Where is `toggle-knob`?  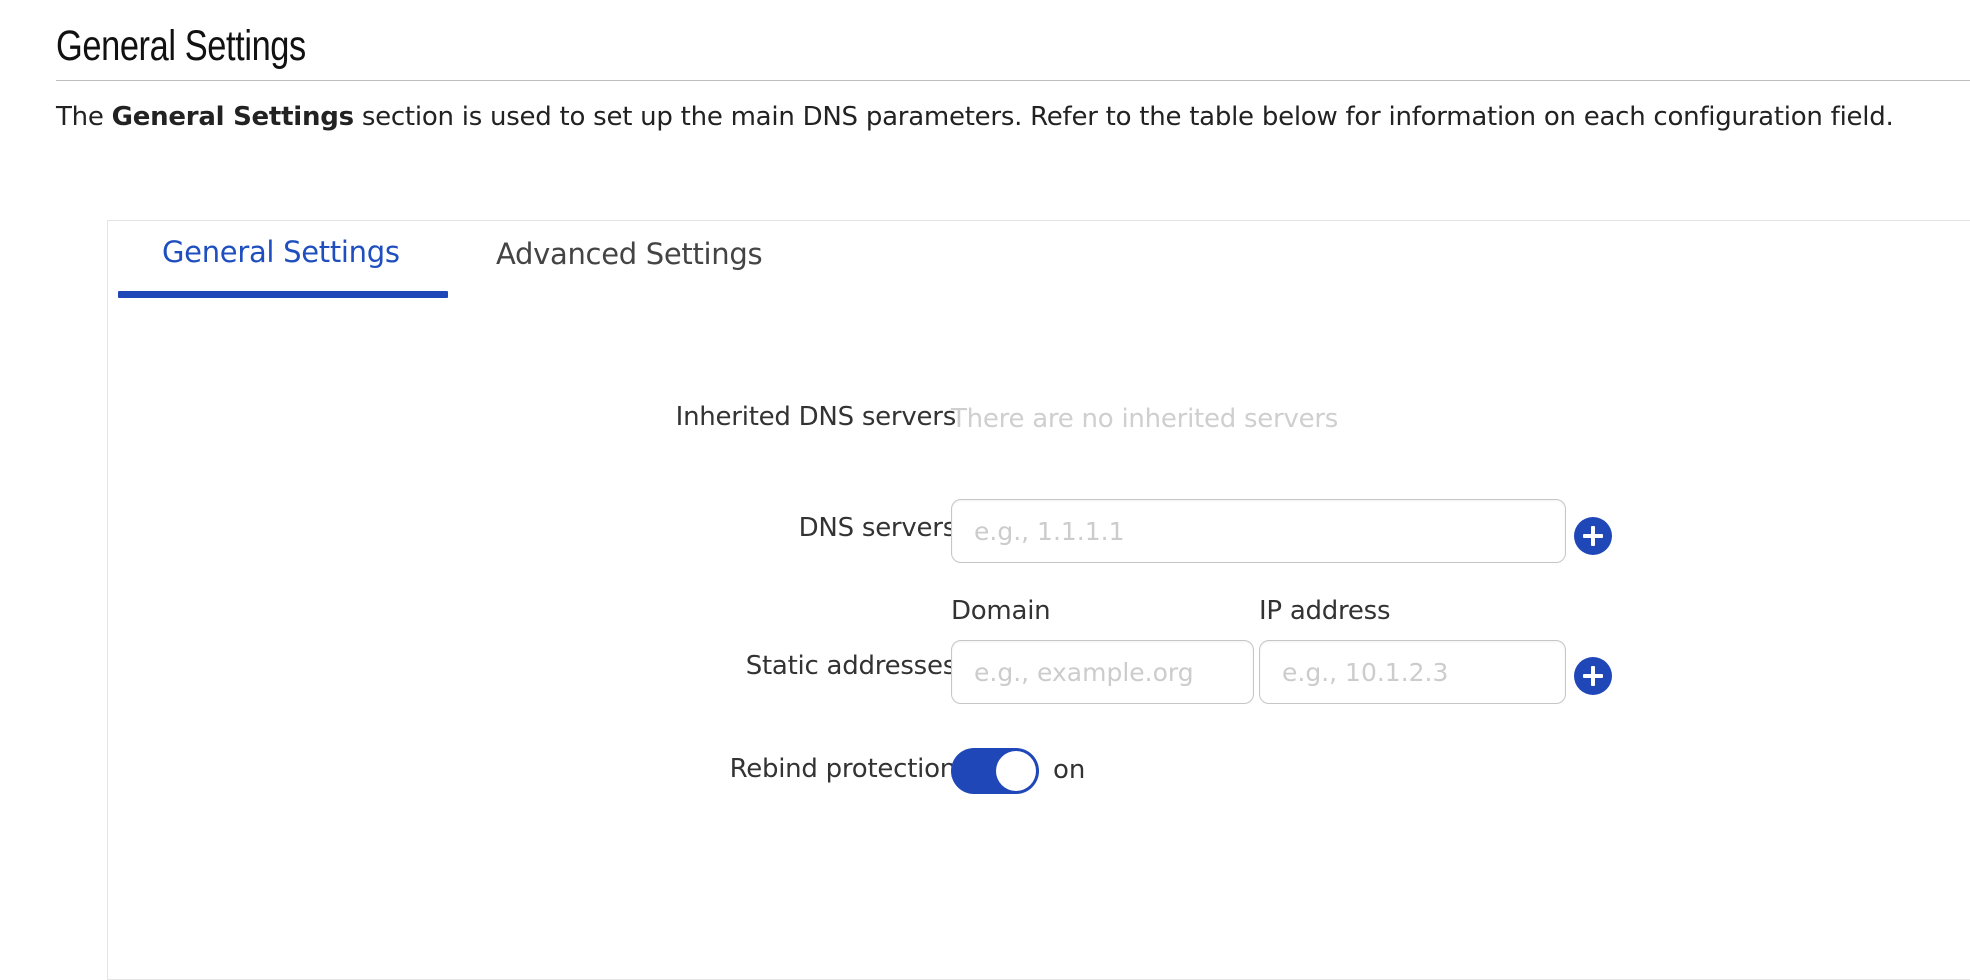
toggle-knob is located at coordinates (1016, 771).